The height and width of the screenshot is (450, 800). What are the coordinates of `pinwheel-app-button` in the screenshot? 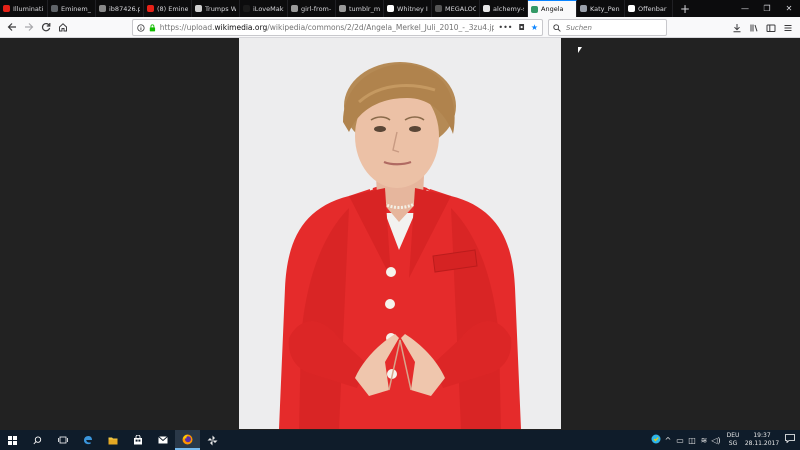 It's located at (212, 440).